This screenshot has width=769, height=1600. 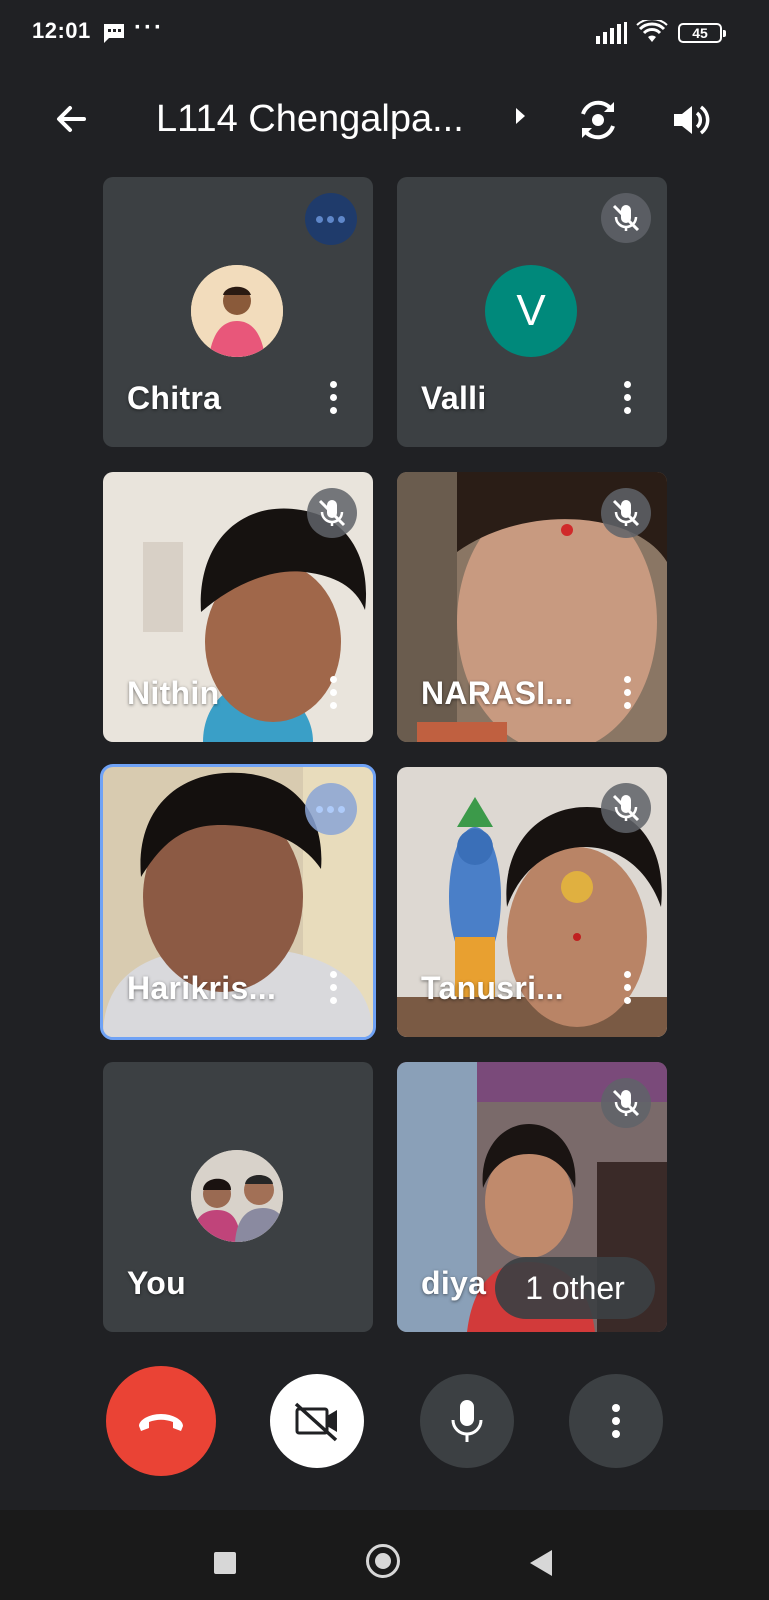 I want to click on microphone-icon, so click(x=467, y=1421).